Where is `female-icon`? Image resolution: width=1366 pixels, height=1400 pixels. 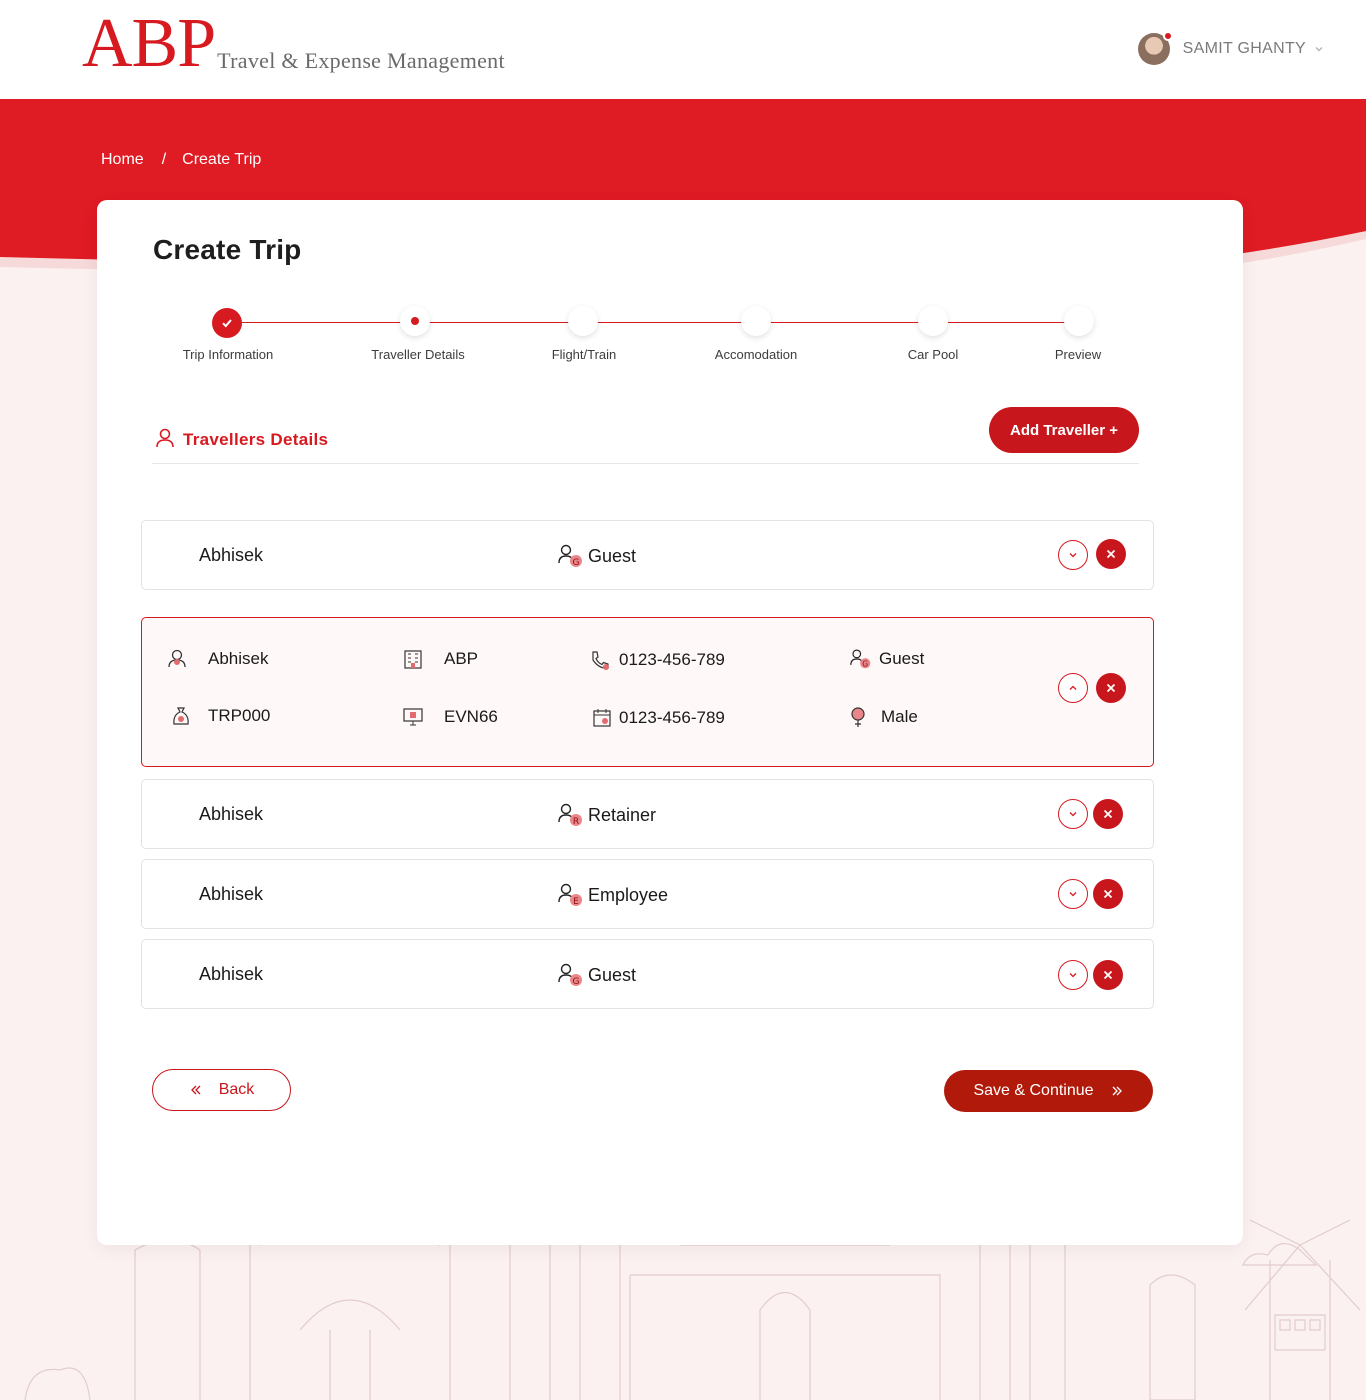 female-icon is located at coordinates (858, 717).